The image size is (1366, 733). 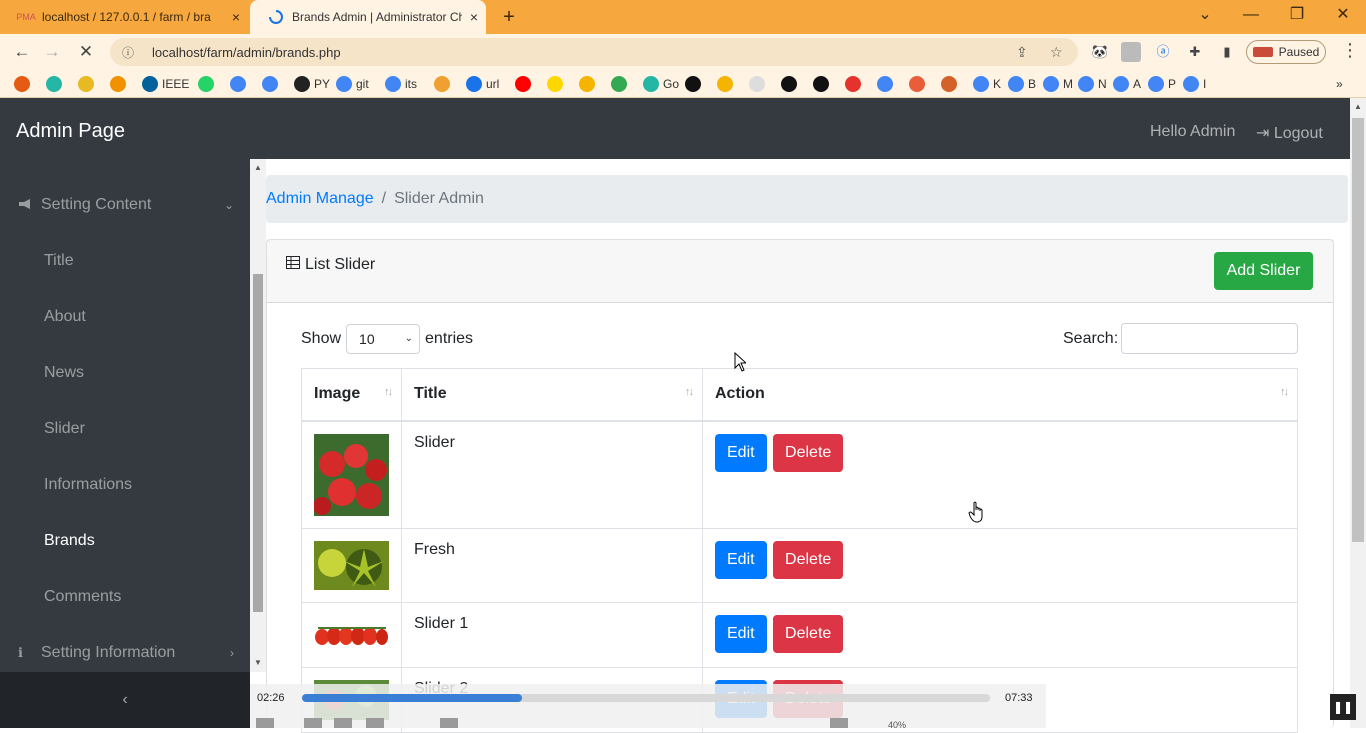 What do you see at coordinates (1286, 52) in the screenshot?
I see `profile-paused-button: Paused` at bounding box center [1286, 52].